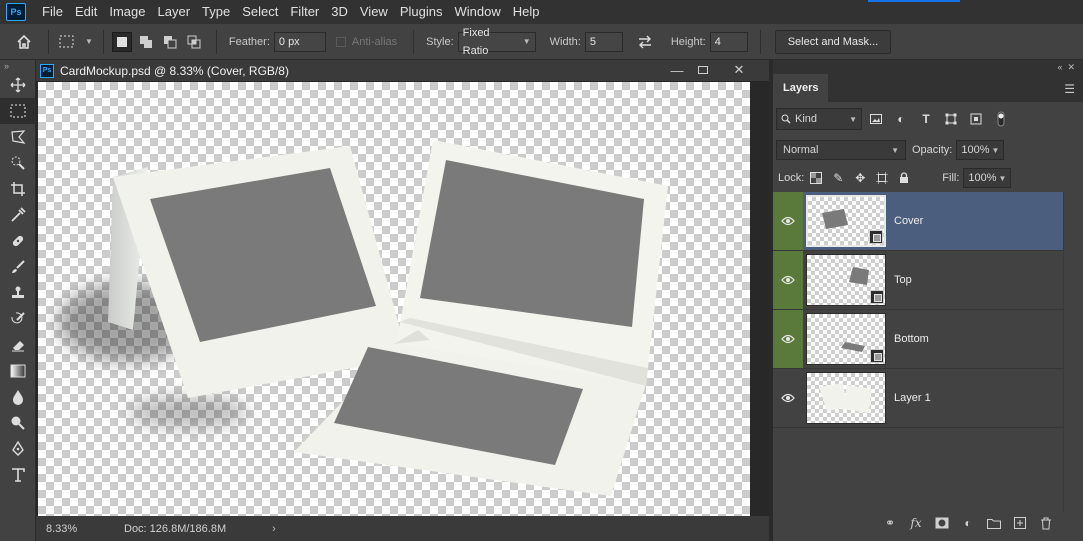  Describe the element at coordinates (18, 423) in the screenshot. I see `dodge-tool-icon` at that location.